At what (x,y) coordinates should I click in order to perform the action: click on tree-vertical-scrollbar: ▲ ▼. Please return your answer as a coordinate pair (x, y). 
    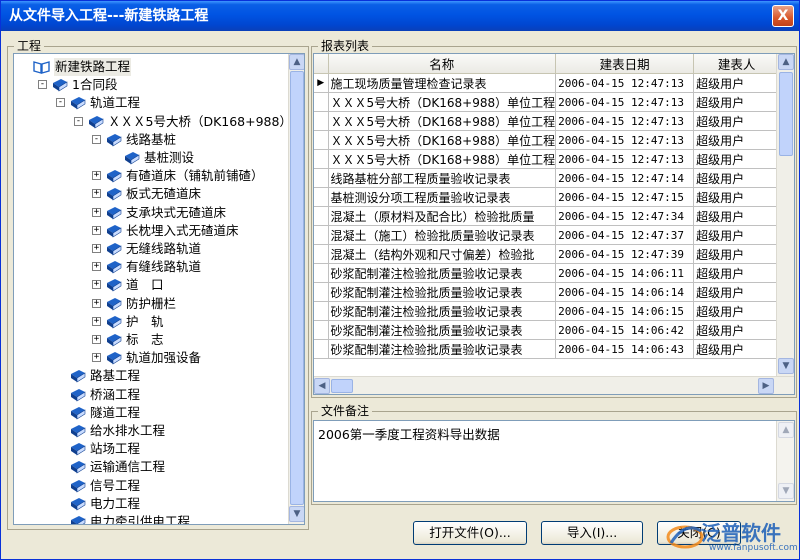
    Looking at the image, I should click on (296, 289).